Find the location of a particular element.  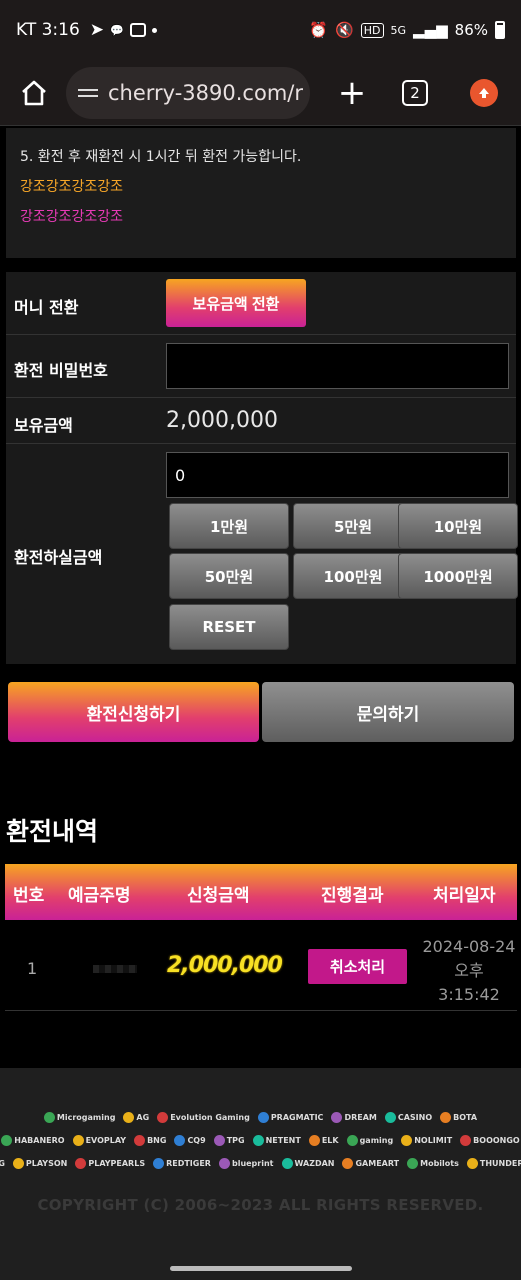

provider-logo-name: BOTA is located at coordinates (465, 1117).